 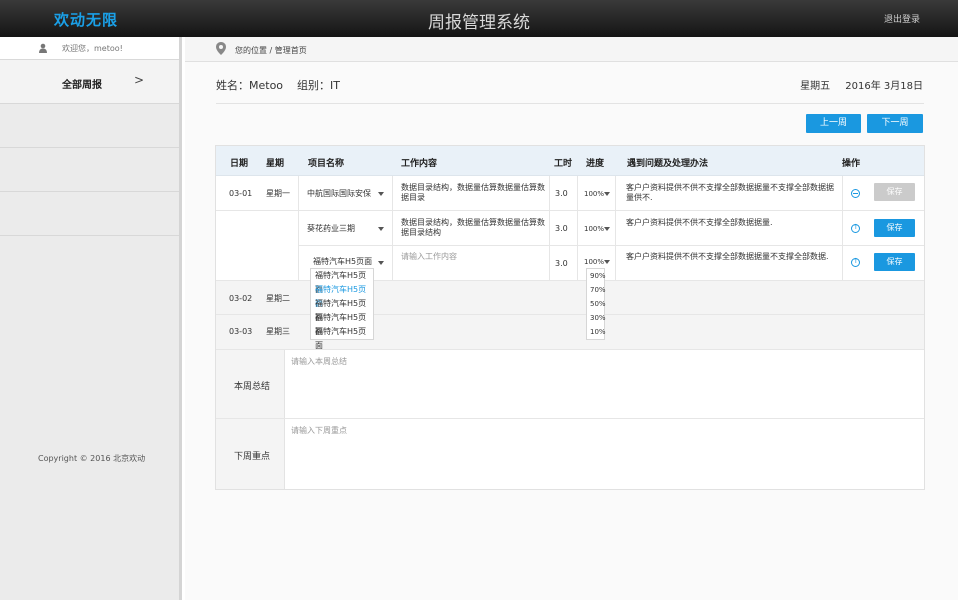 I want to click on weekday-label: 星期五, so click(x=815, y=86).